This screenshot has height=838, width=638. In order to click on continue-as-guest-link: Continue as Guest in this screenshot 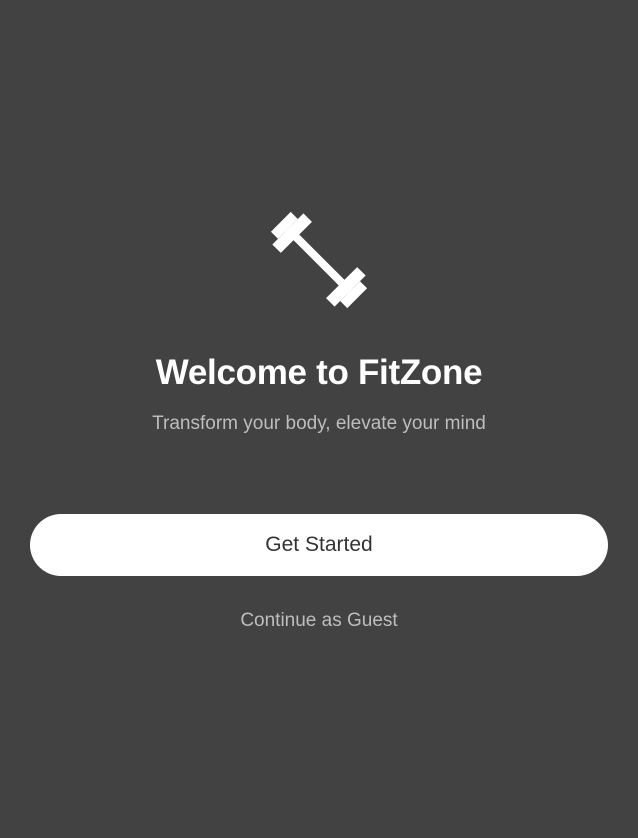, I will do `click(319, 621)`.